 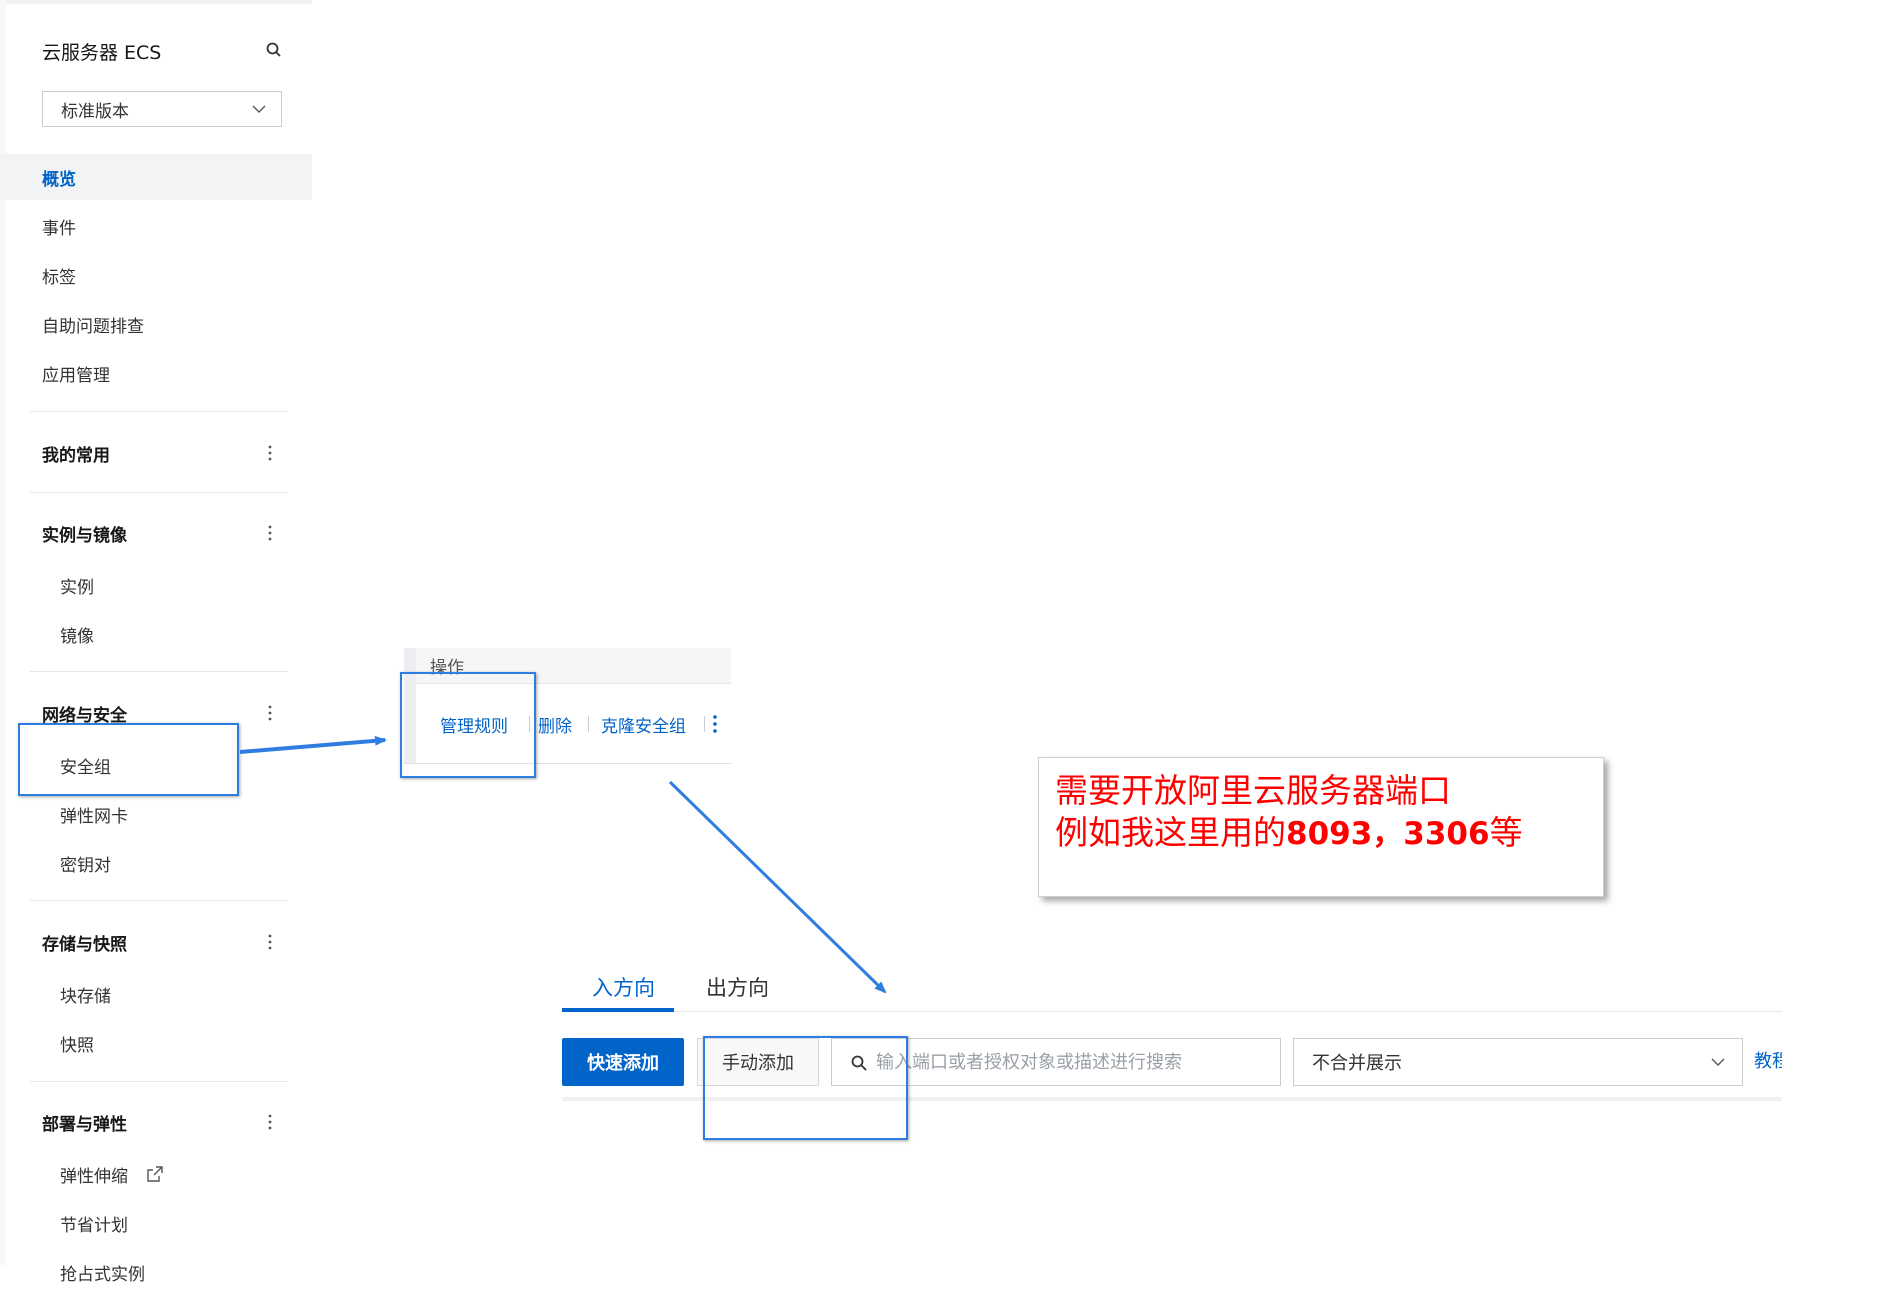 I want to click on clone-security-group-link: 克隆安全组, so click(x=643, y=724).